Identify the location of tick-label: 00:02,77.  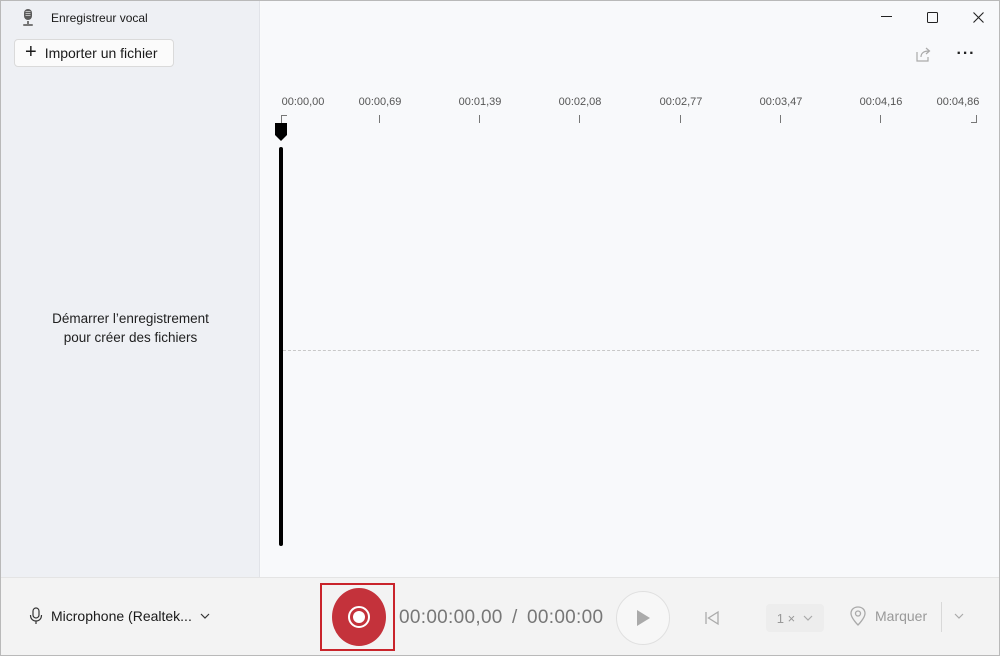
(681, 102).